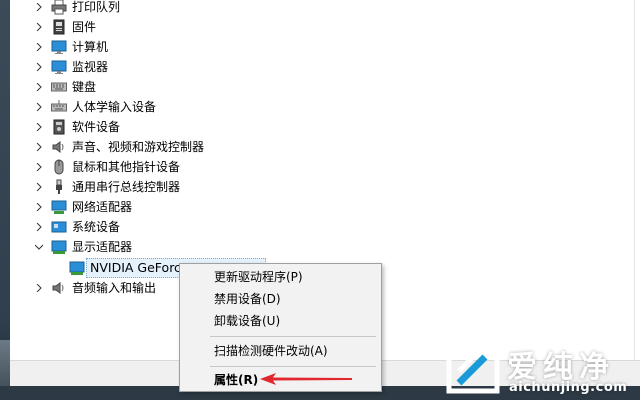 Image resolution: width=640 pixels, height=400 pixels. What do you see at coordinates (280, 351) in the screenshot?
I see `menu-item-scan-hardware: 扫描检测硬件改动(A)` at bounding box center [280, 351].